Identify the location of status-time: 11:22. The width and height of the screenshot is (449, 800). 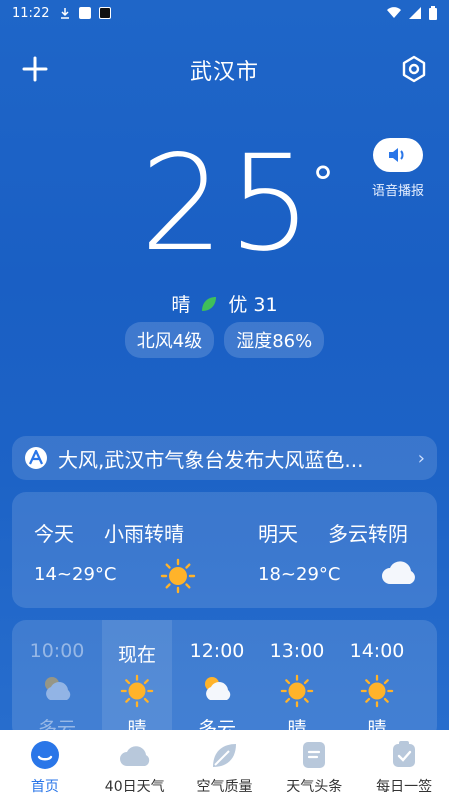
(31, 13).